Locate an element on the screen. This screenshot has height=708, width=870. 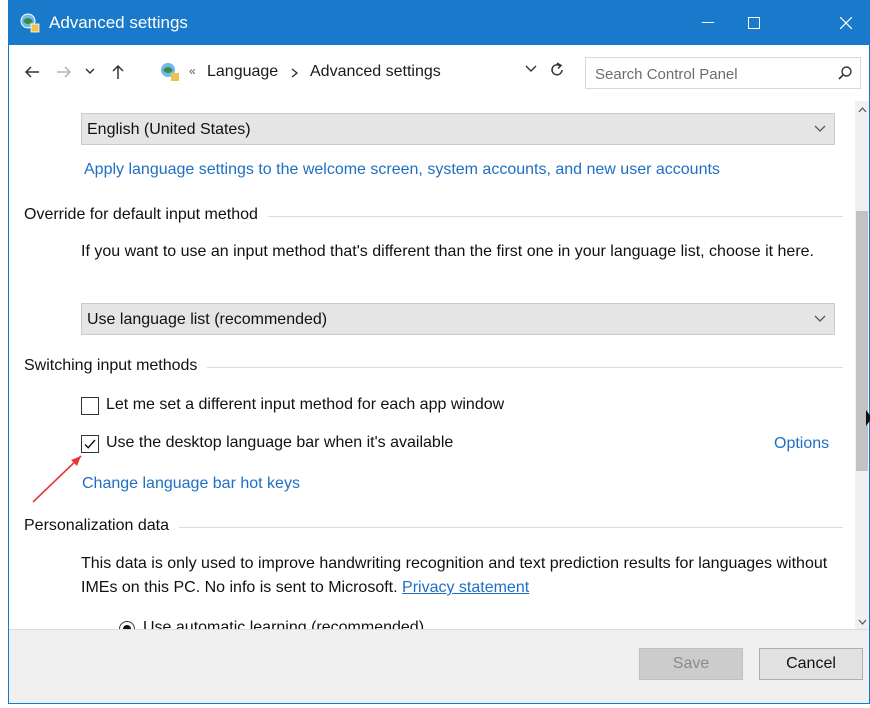
automatic-learning-radio is located at coordinates (127, 625).